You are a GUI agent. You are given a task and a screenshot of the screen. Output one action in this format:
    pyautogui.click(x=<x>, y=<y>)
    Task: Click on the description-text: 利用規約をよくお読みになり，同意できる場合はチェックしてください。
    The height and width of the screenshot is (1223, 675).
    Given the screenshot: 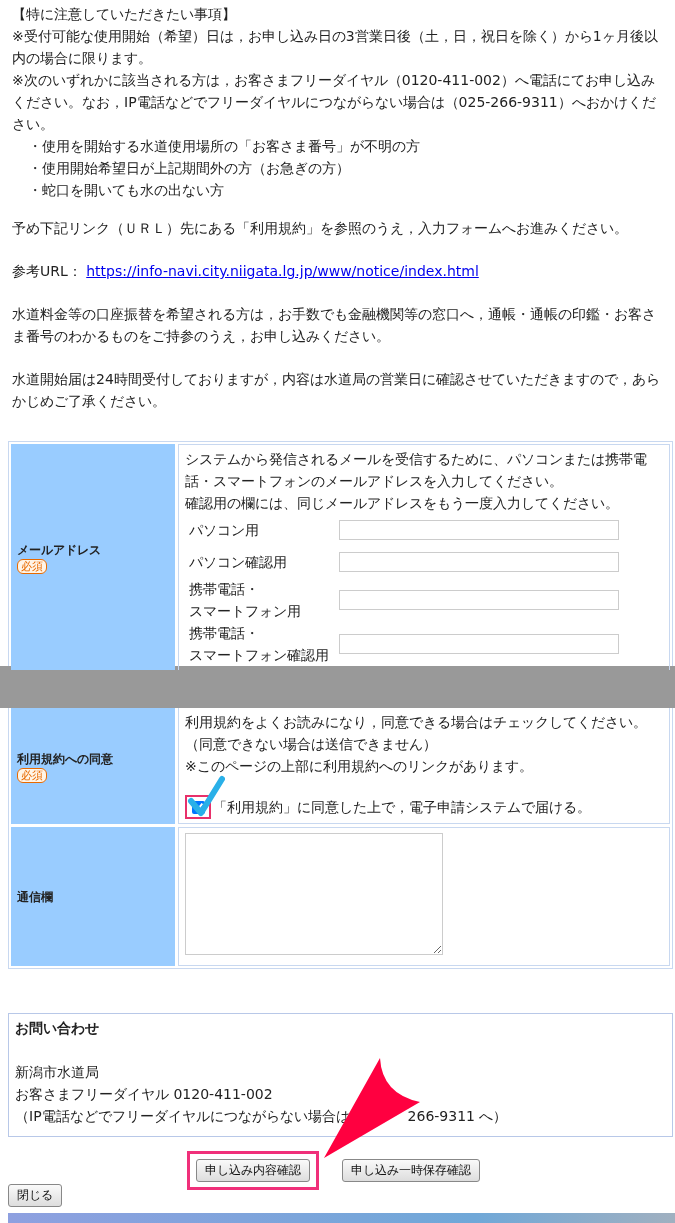 What is the action you would take?
    pyautogui.click(x=416, y=722)
    